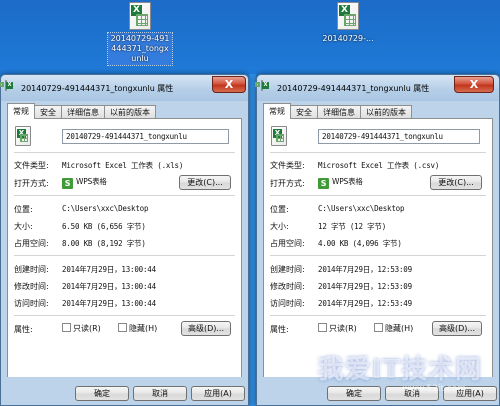 This screenshot has height=406, width=500. What do you see at coordinates (104, 243) in the screenshot?
I see `disk-size-value: 8.00 KB (8,192 字节)` at bounding box center [104, 243].